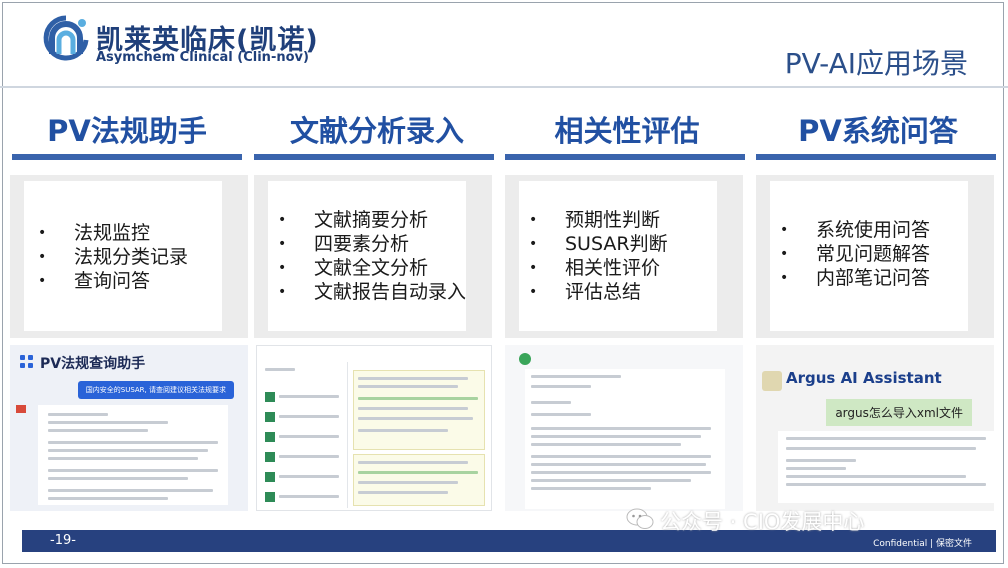 The height and width of the screenshot is (568, 1008). What do you see at coordinates (585, 292) in the screenshot?
I see `list-item: • 评估总结` at bounding box center [585, 292].